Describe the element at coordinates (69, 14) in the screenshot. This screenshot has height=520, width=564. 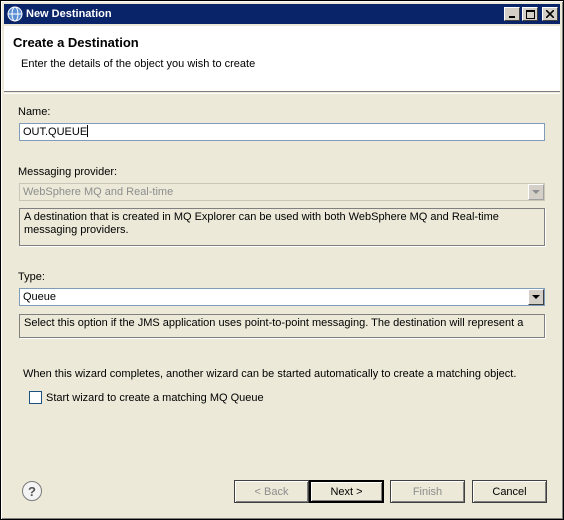
I see `window-title: New Destination` at that location.